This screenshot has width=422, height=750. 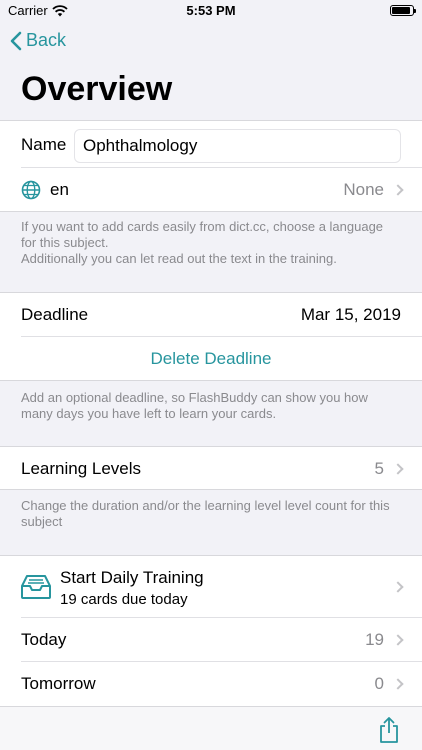 What do you see at coordinates (350, 314) in the screenshot?
I see `deadline-value: Mar 15, 2019` at bounding box center [350, 314].